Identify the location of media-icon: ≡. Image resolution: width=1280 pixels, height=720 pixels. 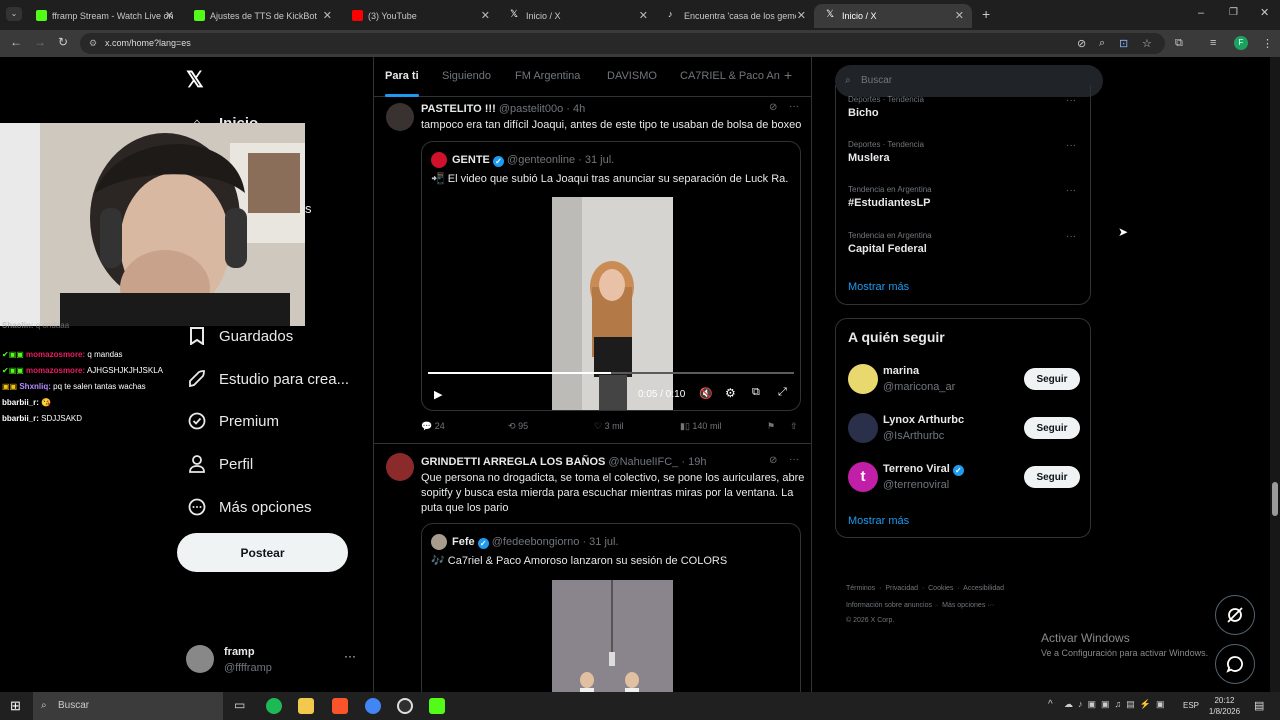
(1213, 43).